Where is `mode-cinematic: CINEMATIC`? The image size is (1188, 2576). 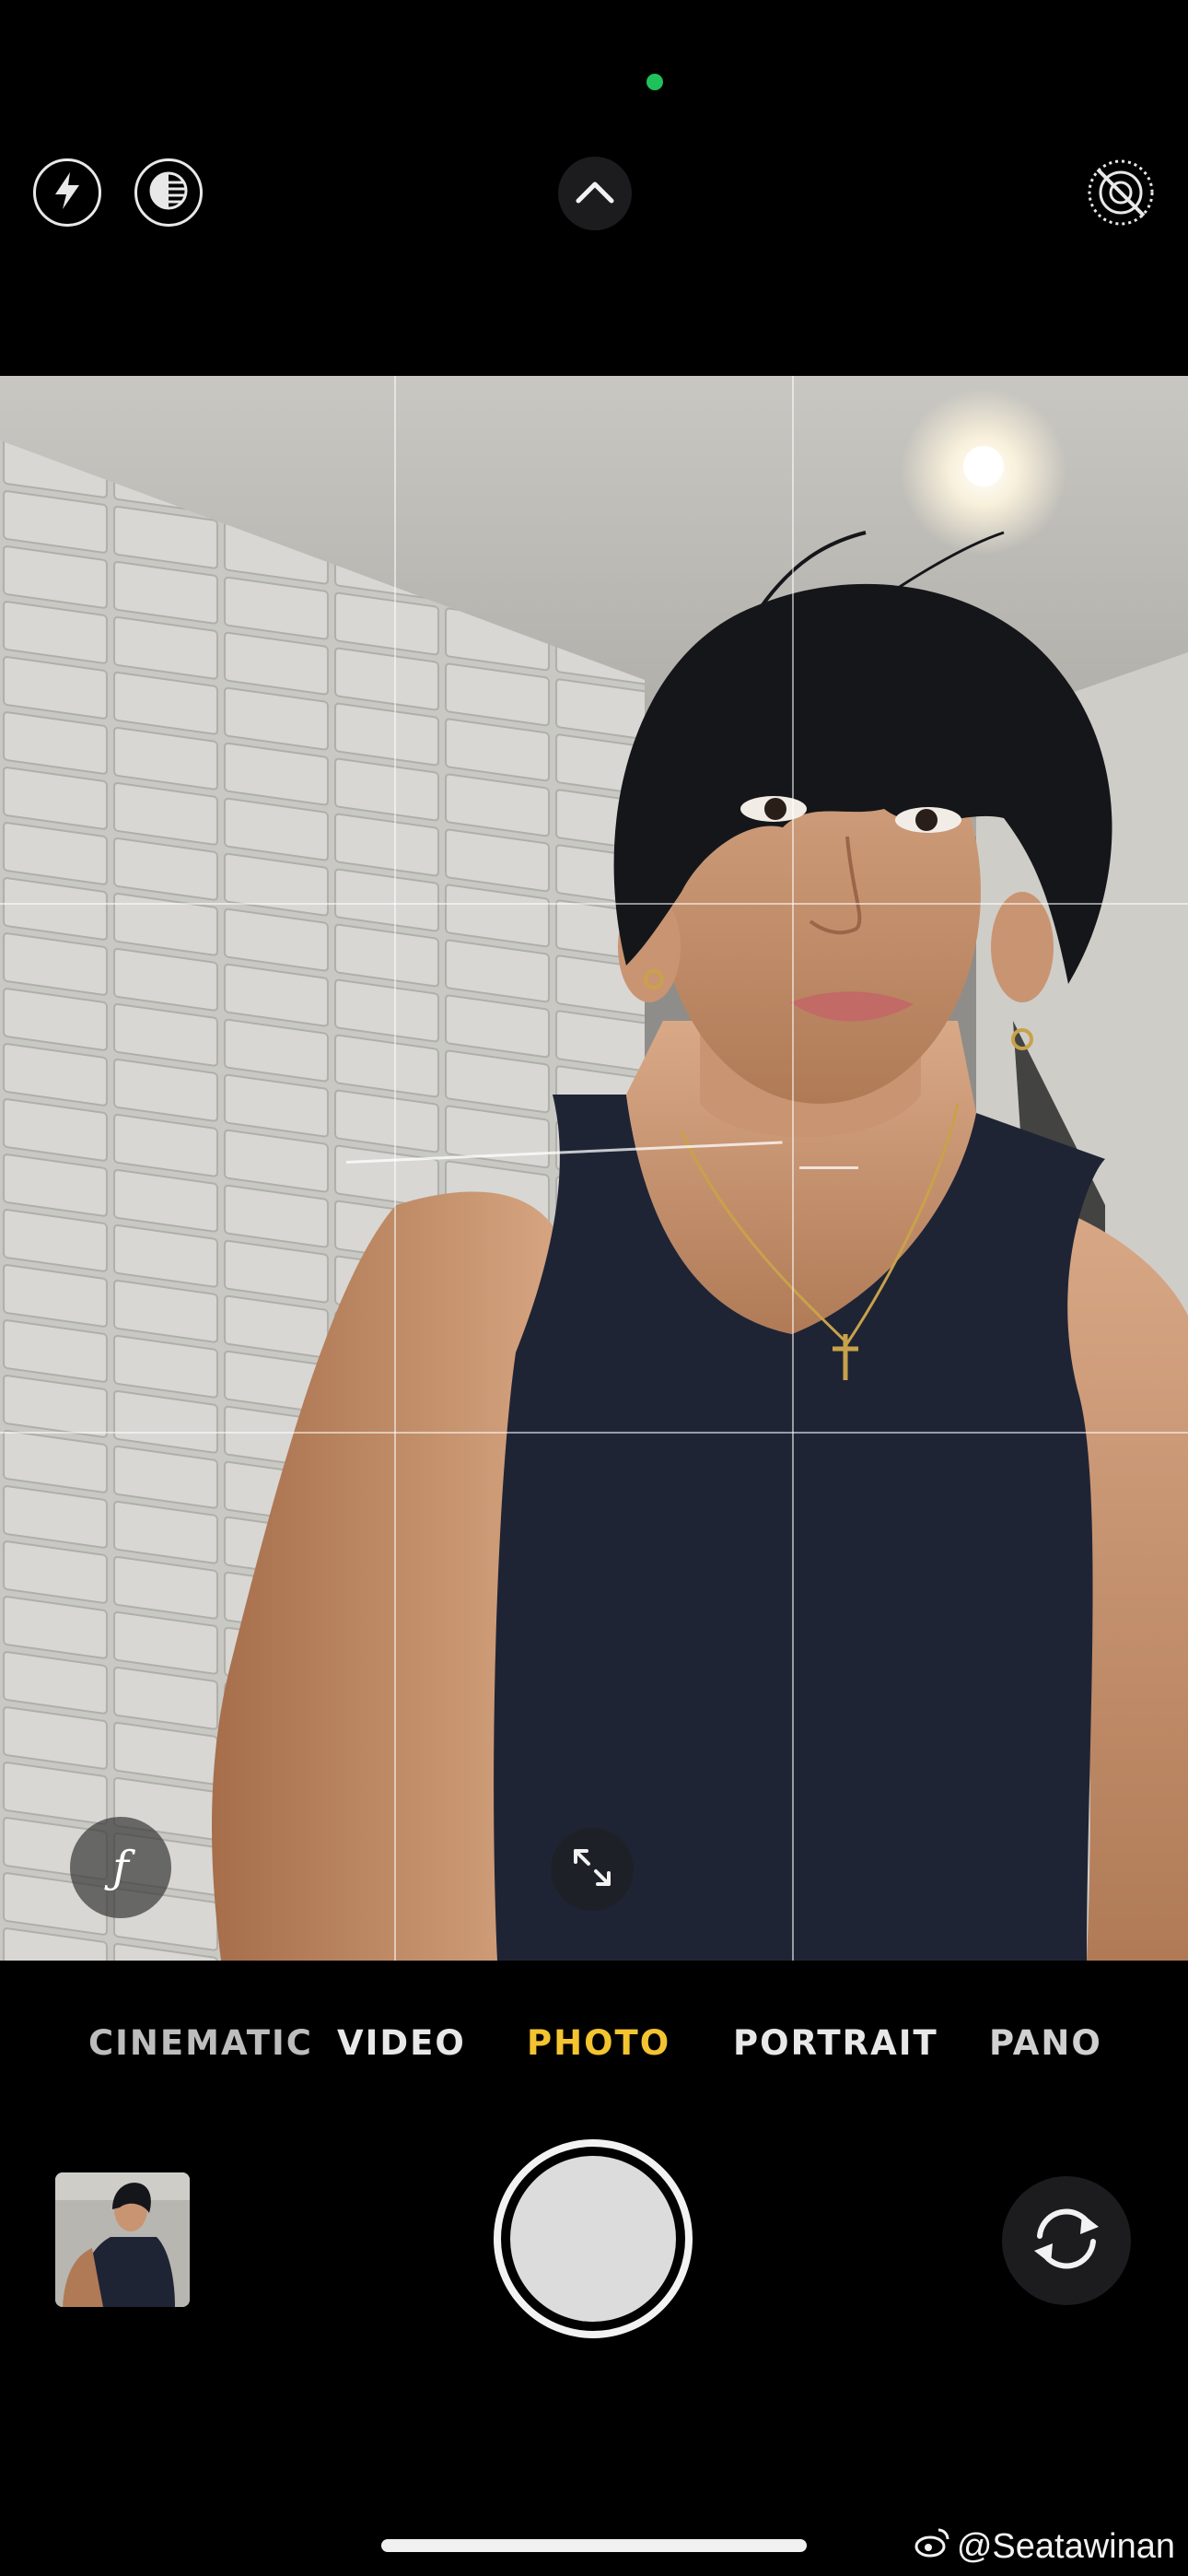
mode-cinematic: CINEMATIC is located at coordinates (201, 2043).